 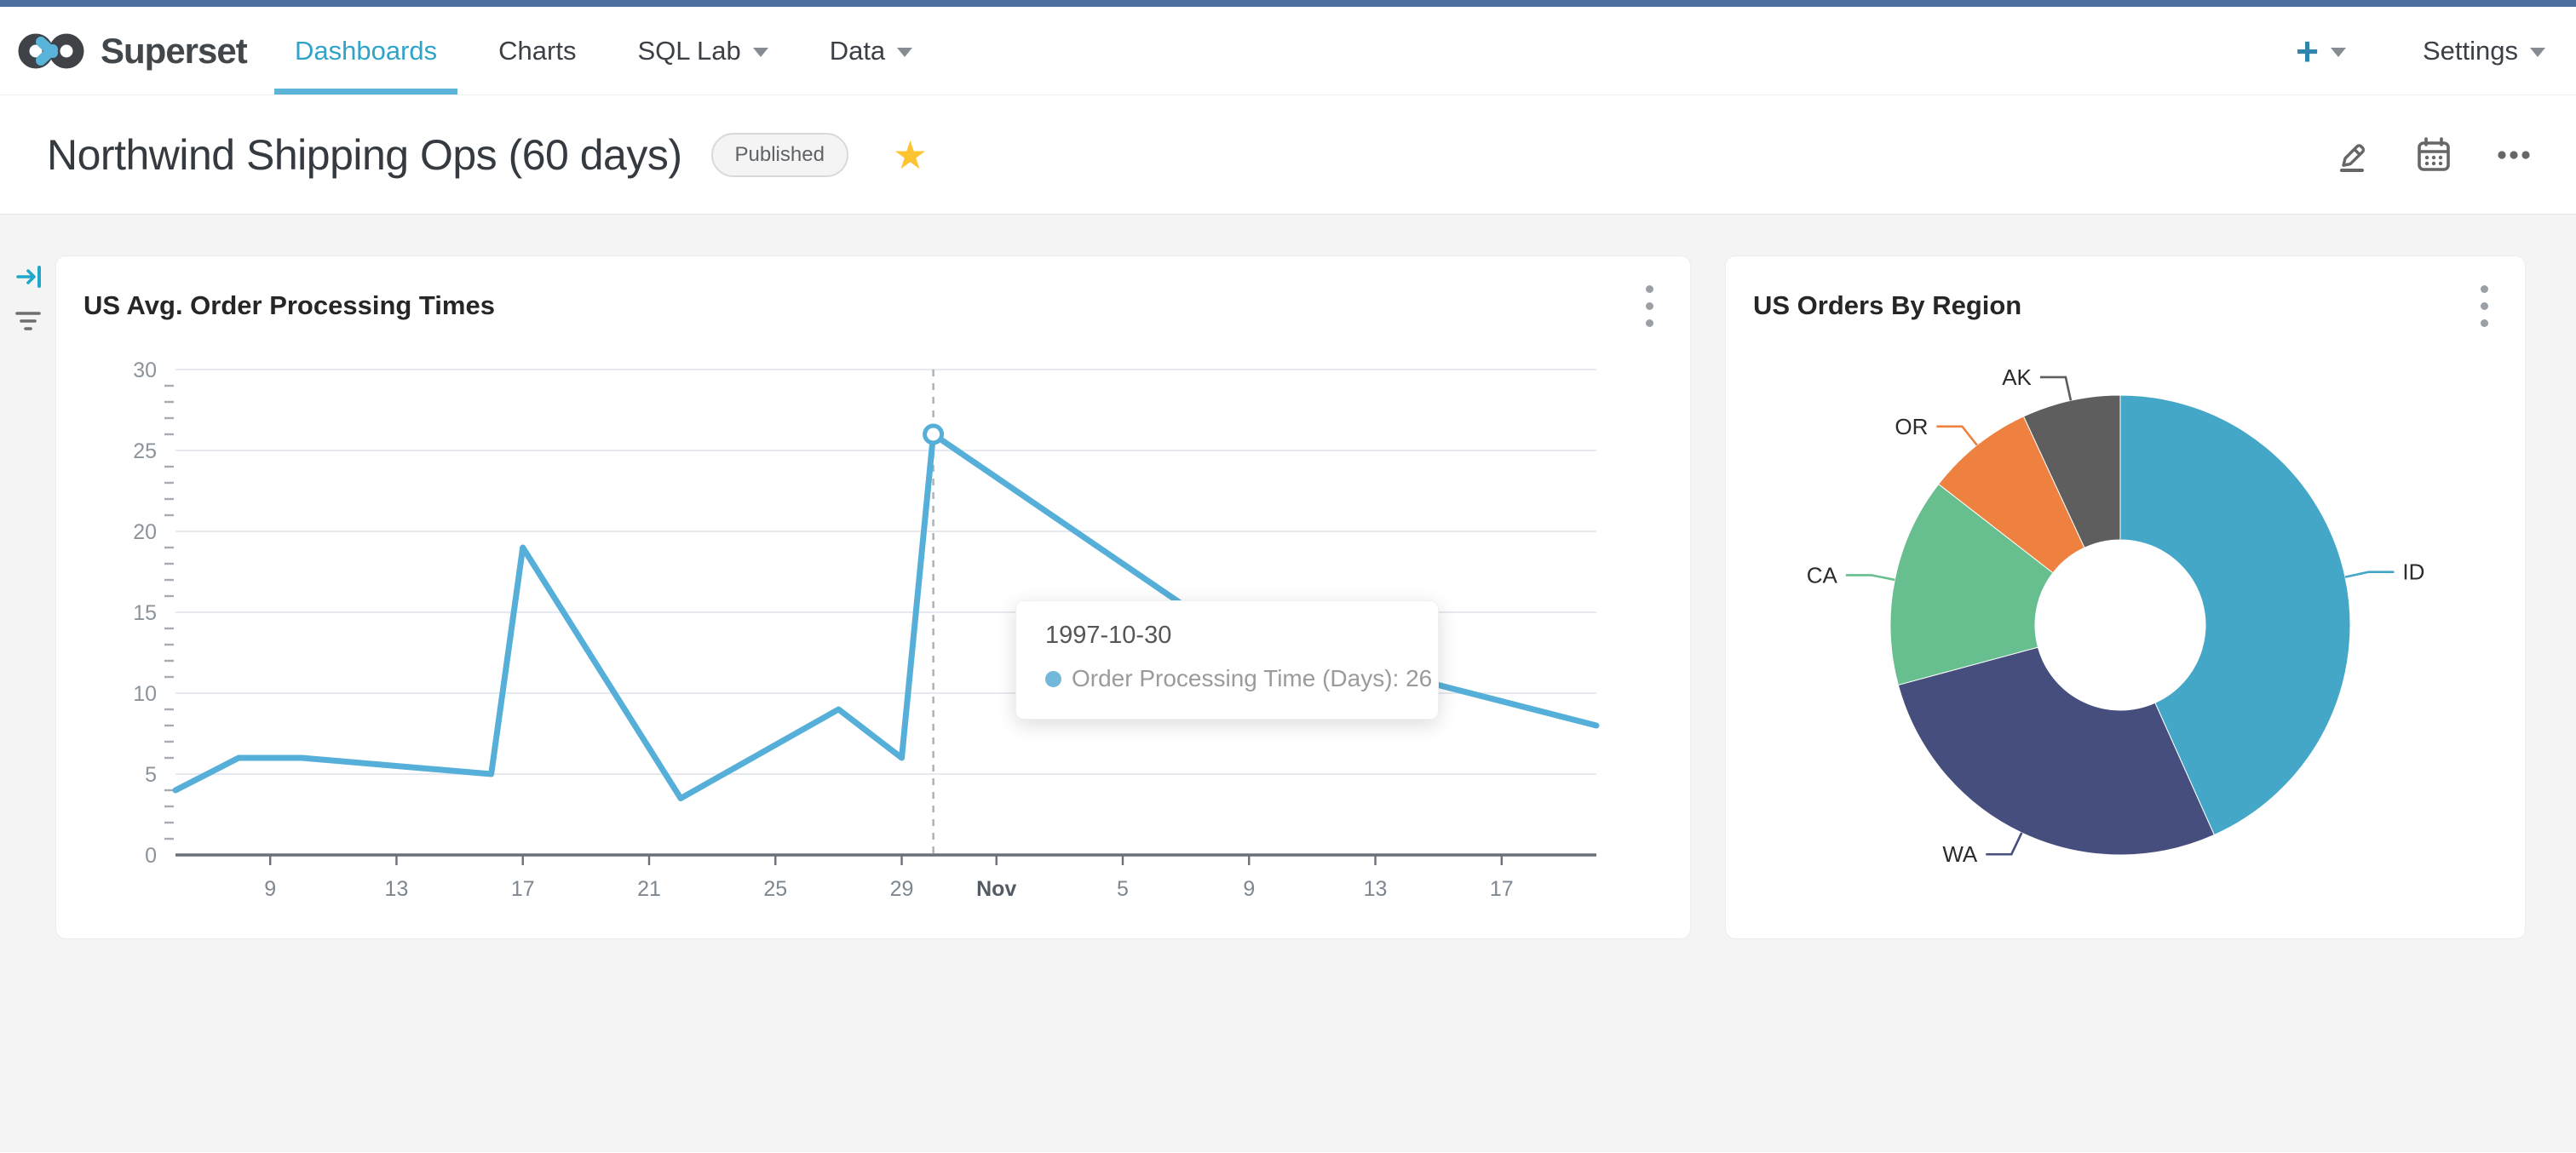 What do you see at coordinates (366, 51) in the screenshot?
I see `nav-item-dashboards: Dashboards` at bounding box center [366, 51].